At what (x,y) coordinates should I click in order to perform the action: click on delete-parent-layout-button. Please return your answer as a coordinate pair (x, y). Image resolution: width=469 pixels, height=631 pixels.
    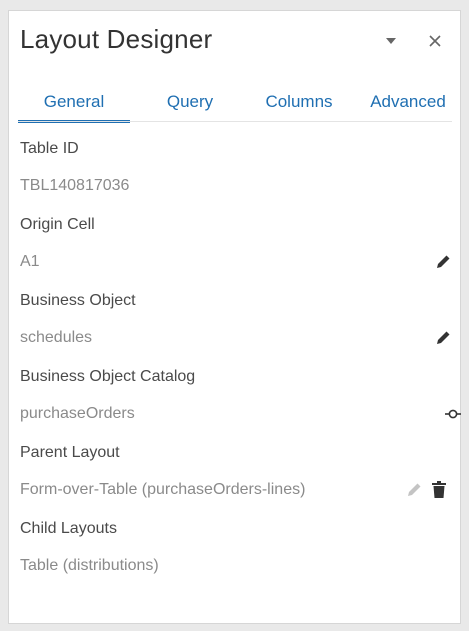
    Looking at the image, I should click on (439, 490).